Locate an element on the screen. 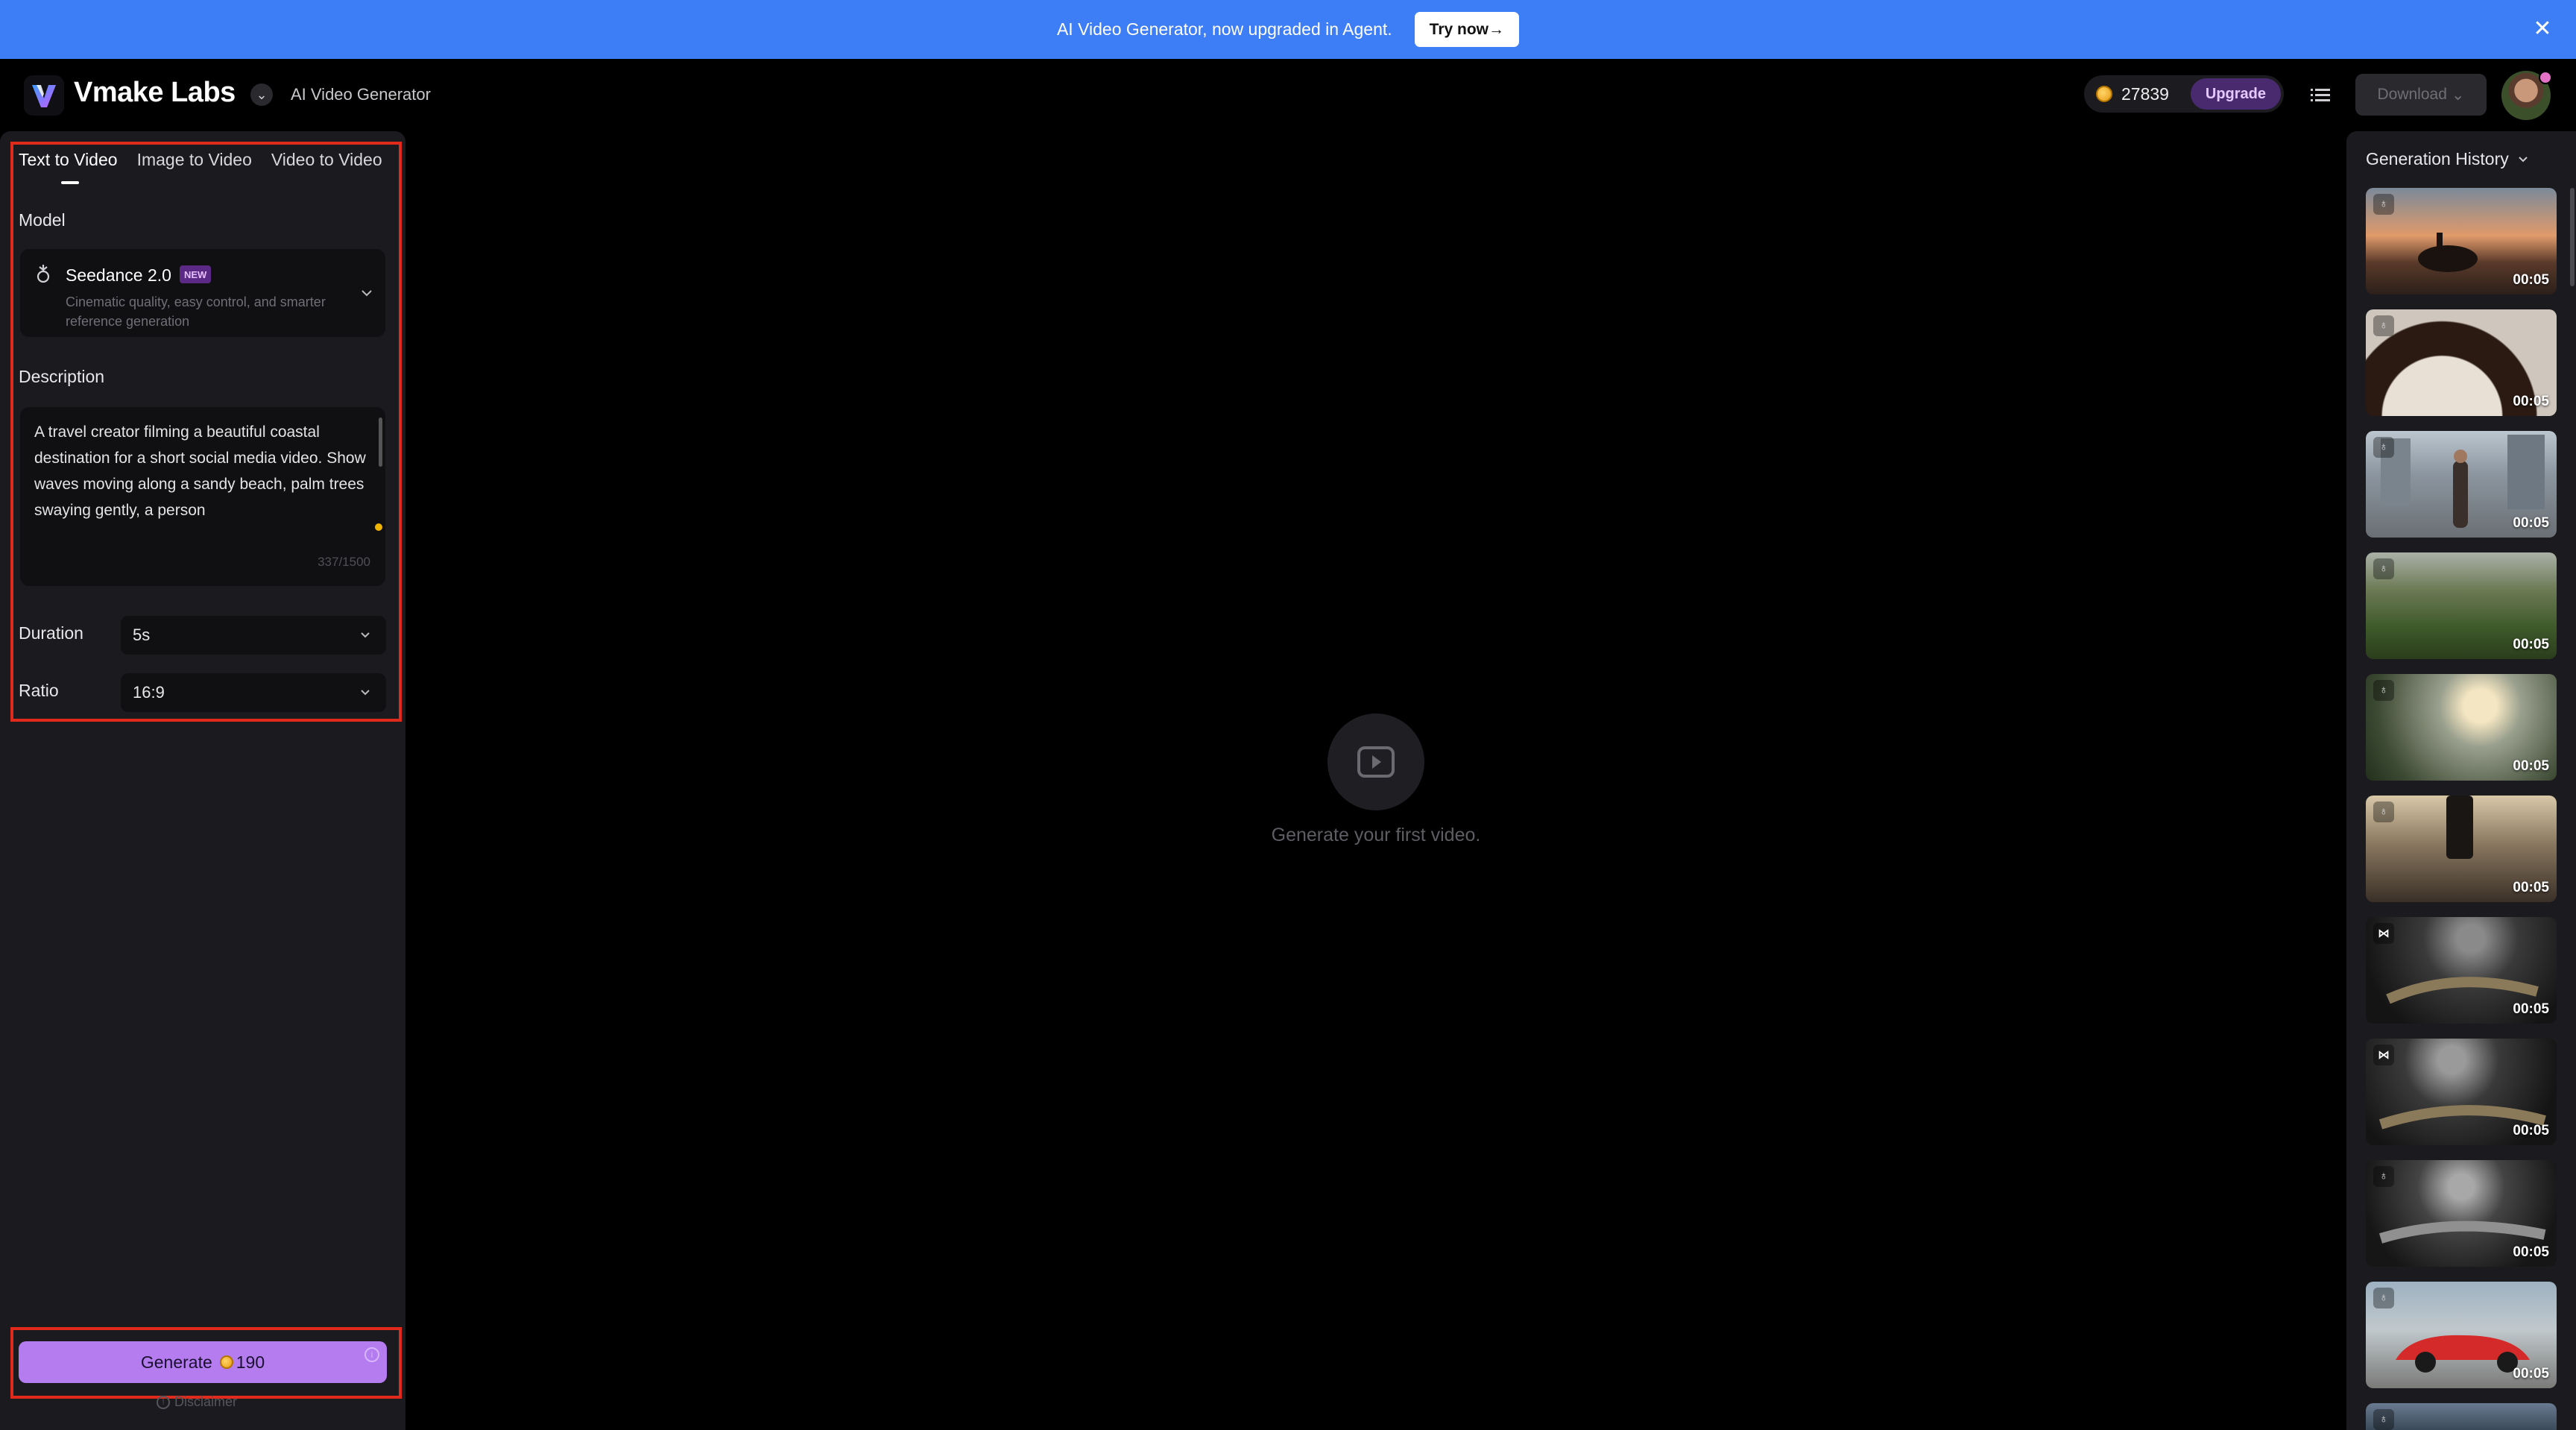  play-icon is located at coordinates (1376, 762).